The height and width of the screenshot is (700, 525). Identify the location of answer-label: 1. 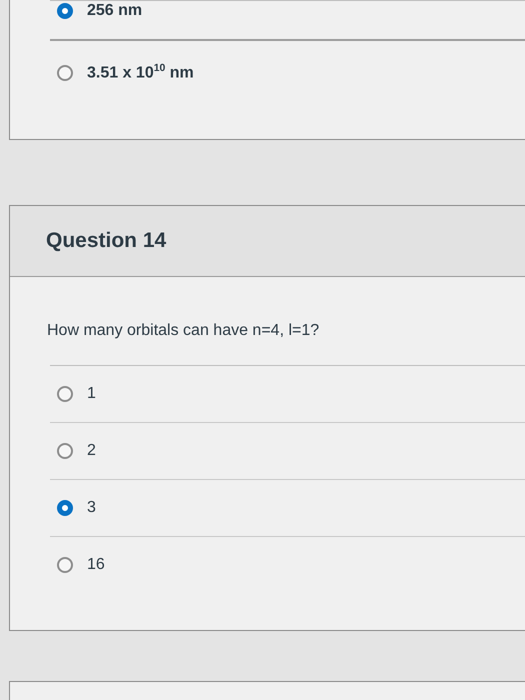
(91, 394).